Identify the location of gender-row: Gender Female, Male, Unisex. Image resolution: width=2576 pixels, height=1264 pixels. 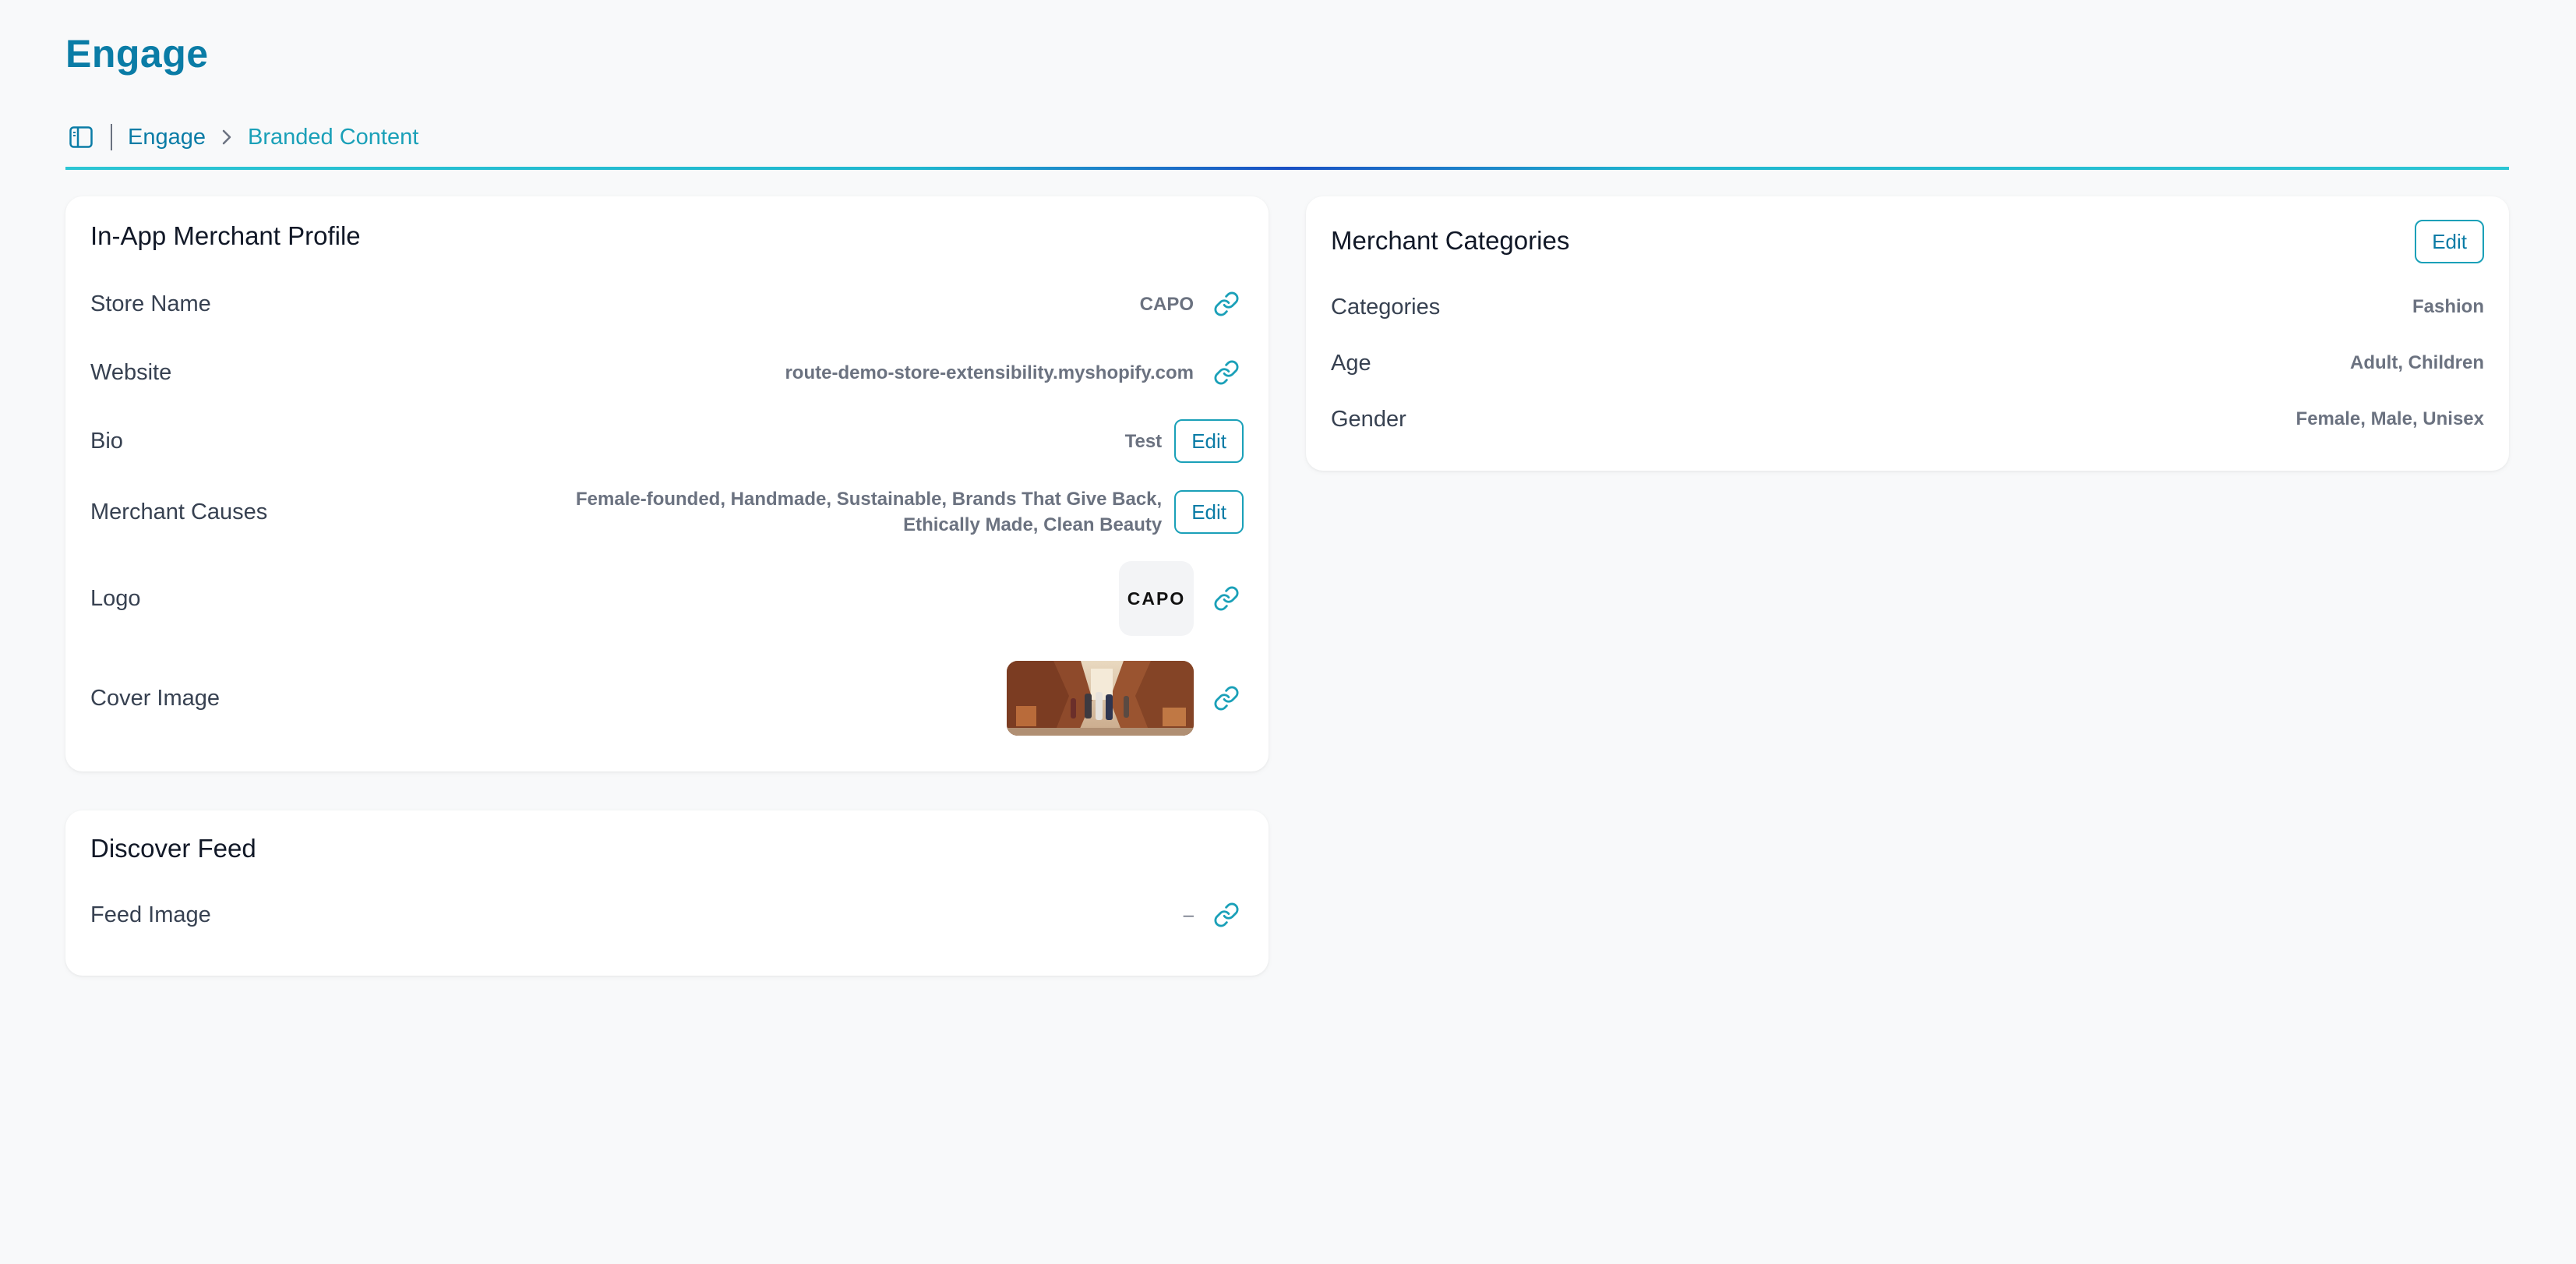
(1907, 419).